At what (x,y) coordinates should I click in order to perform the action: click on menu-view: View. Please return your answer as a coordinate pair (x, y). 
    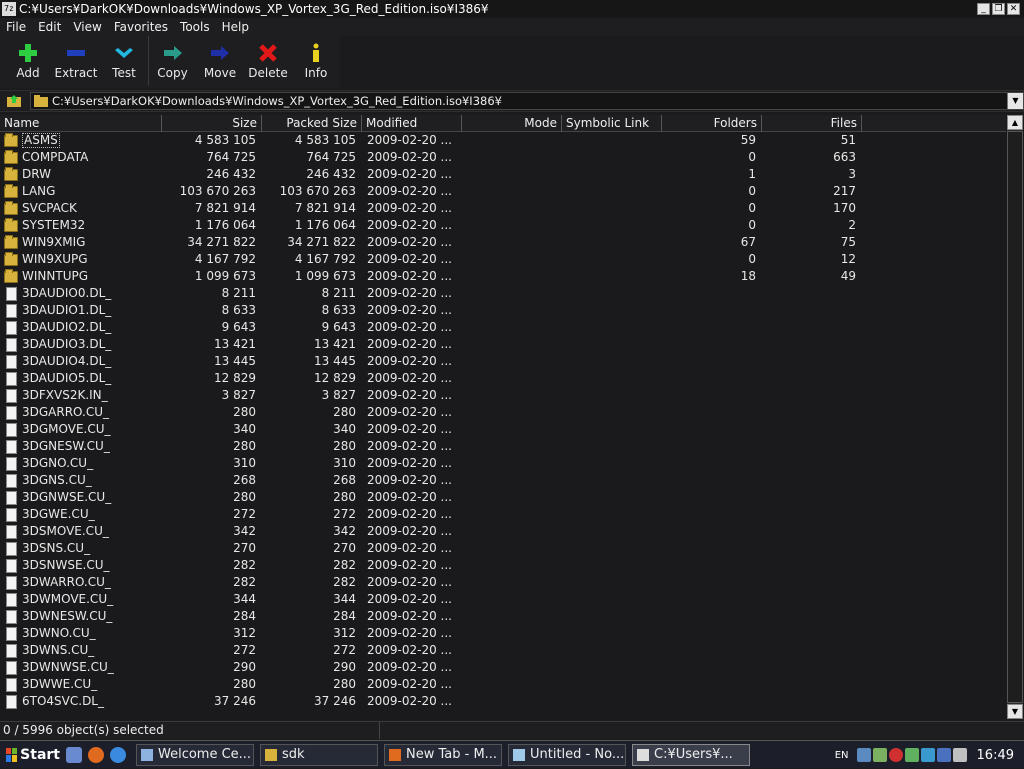
    Looking at the image, I should click on (87, 27).